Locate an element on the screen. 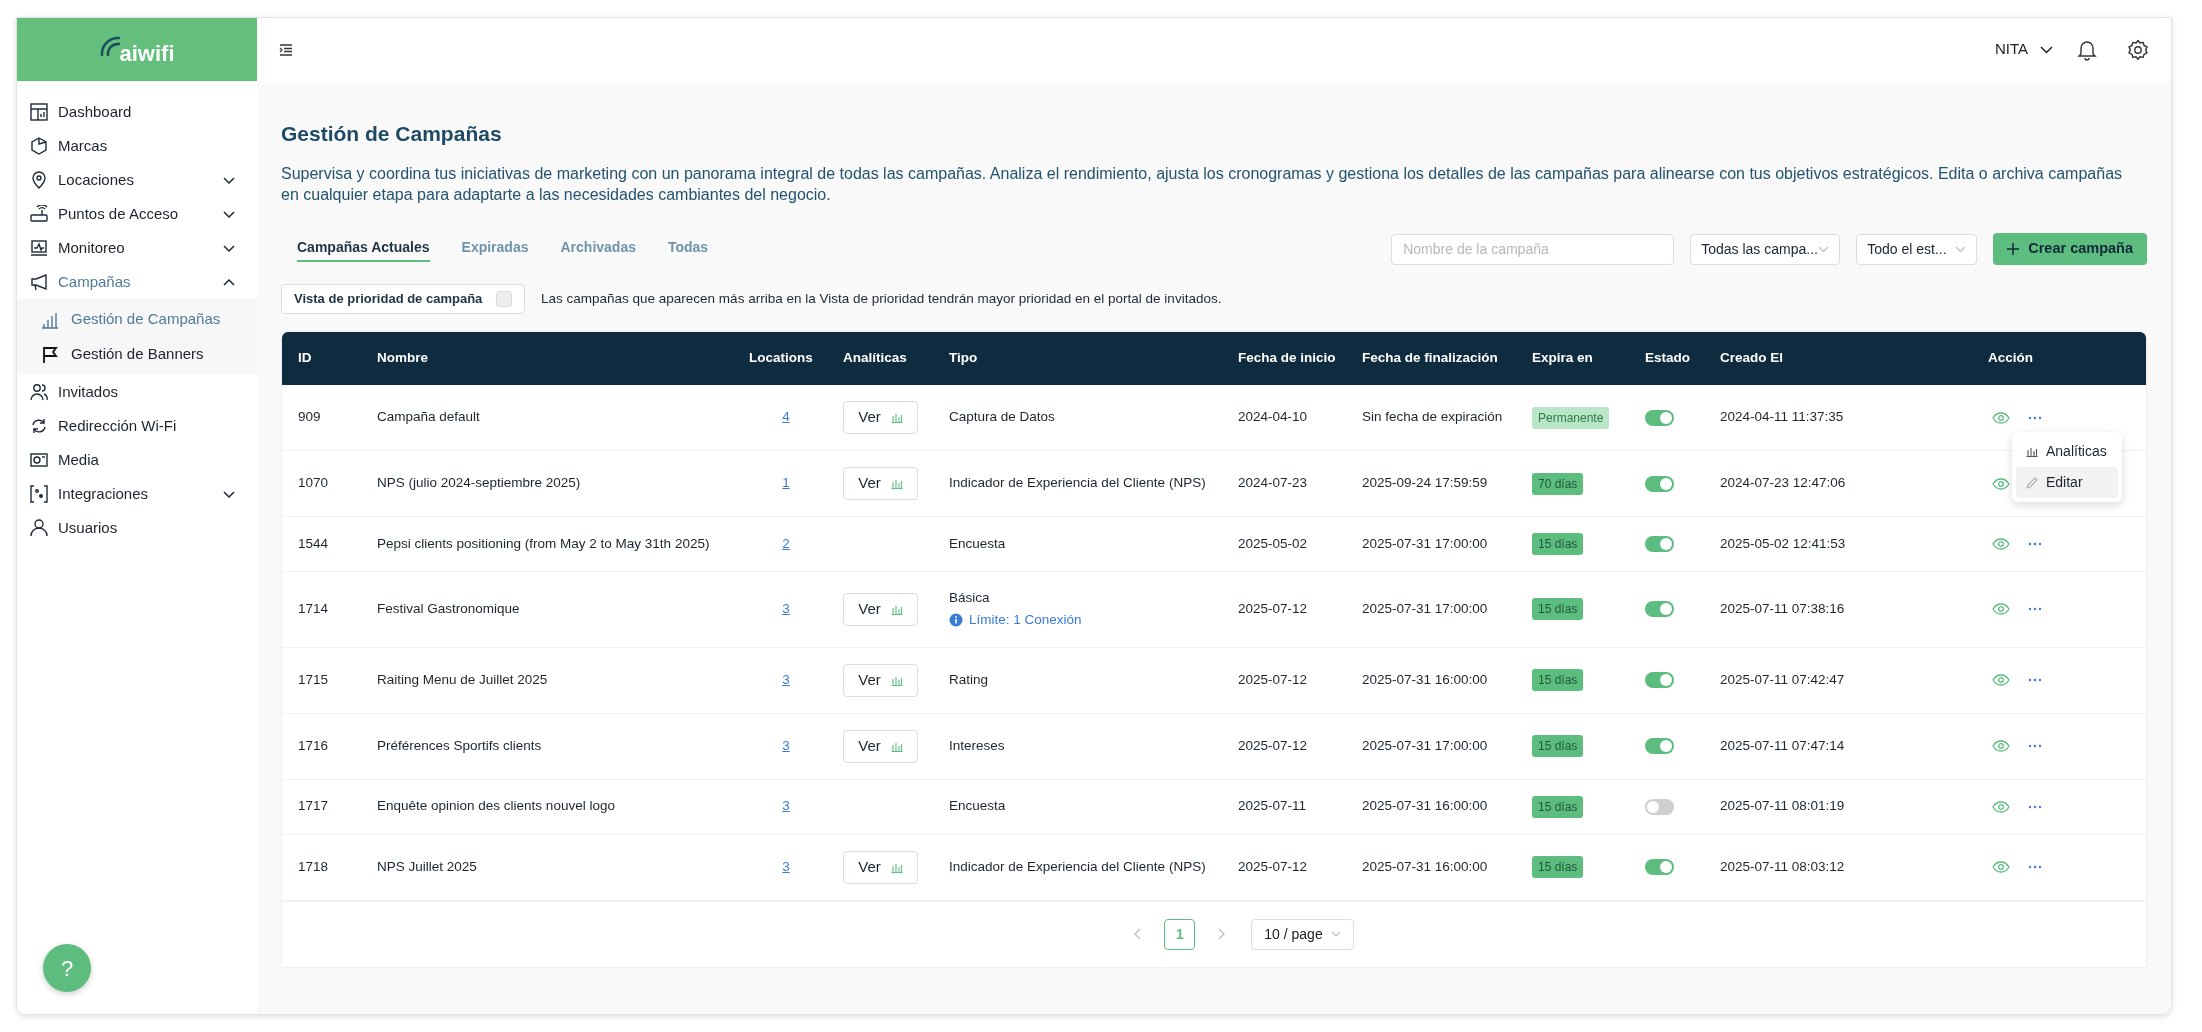  plus-icon is located at coordinates (2013, 249).